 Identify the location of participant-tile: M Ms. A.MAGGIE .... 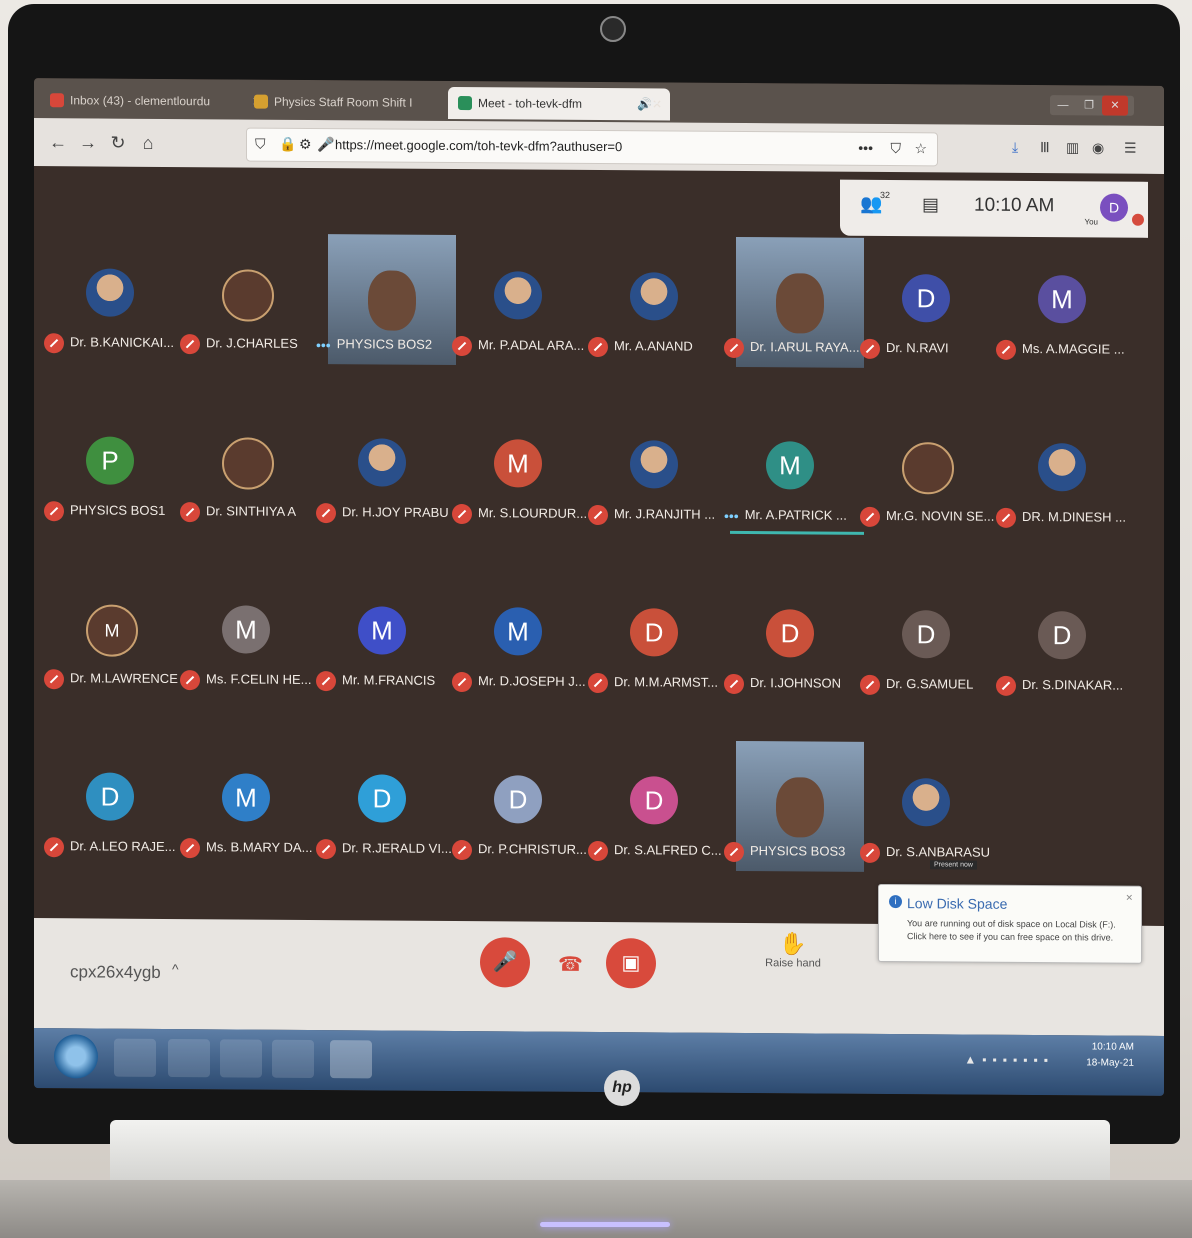
(1066, 320).